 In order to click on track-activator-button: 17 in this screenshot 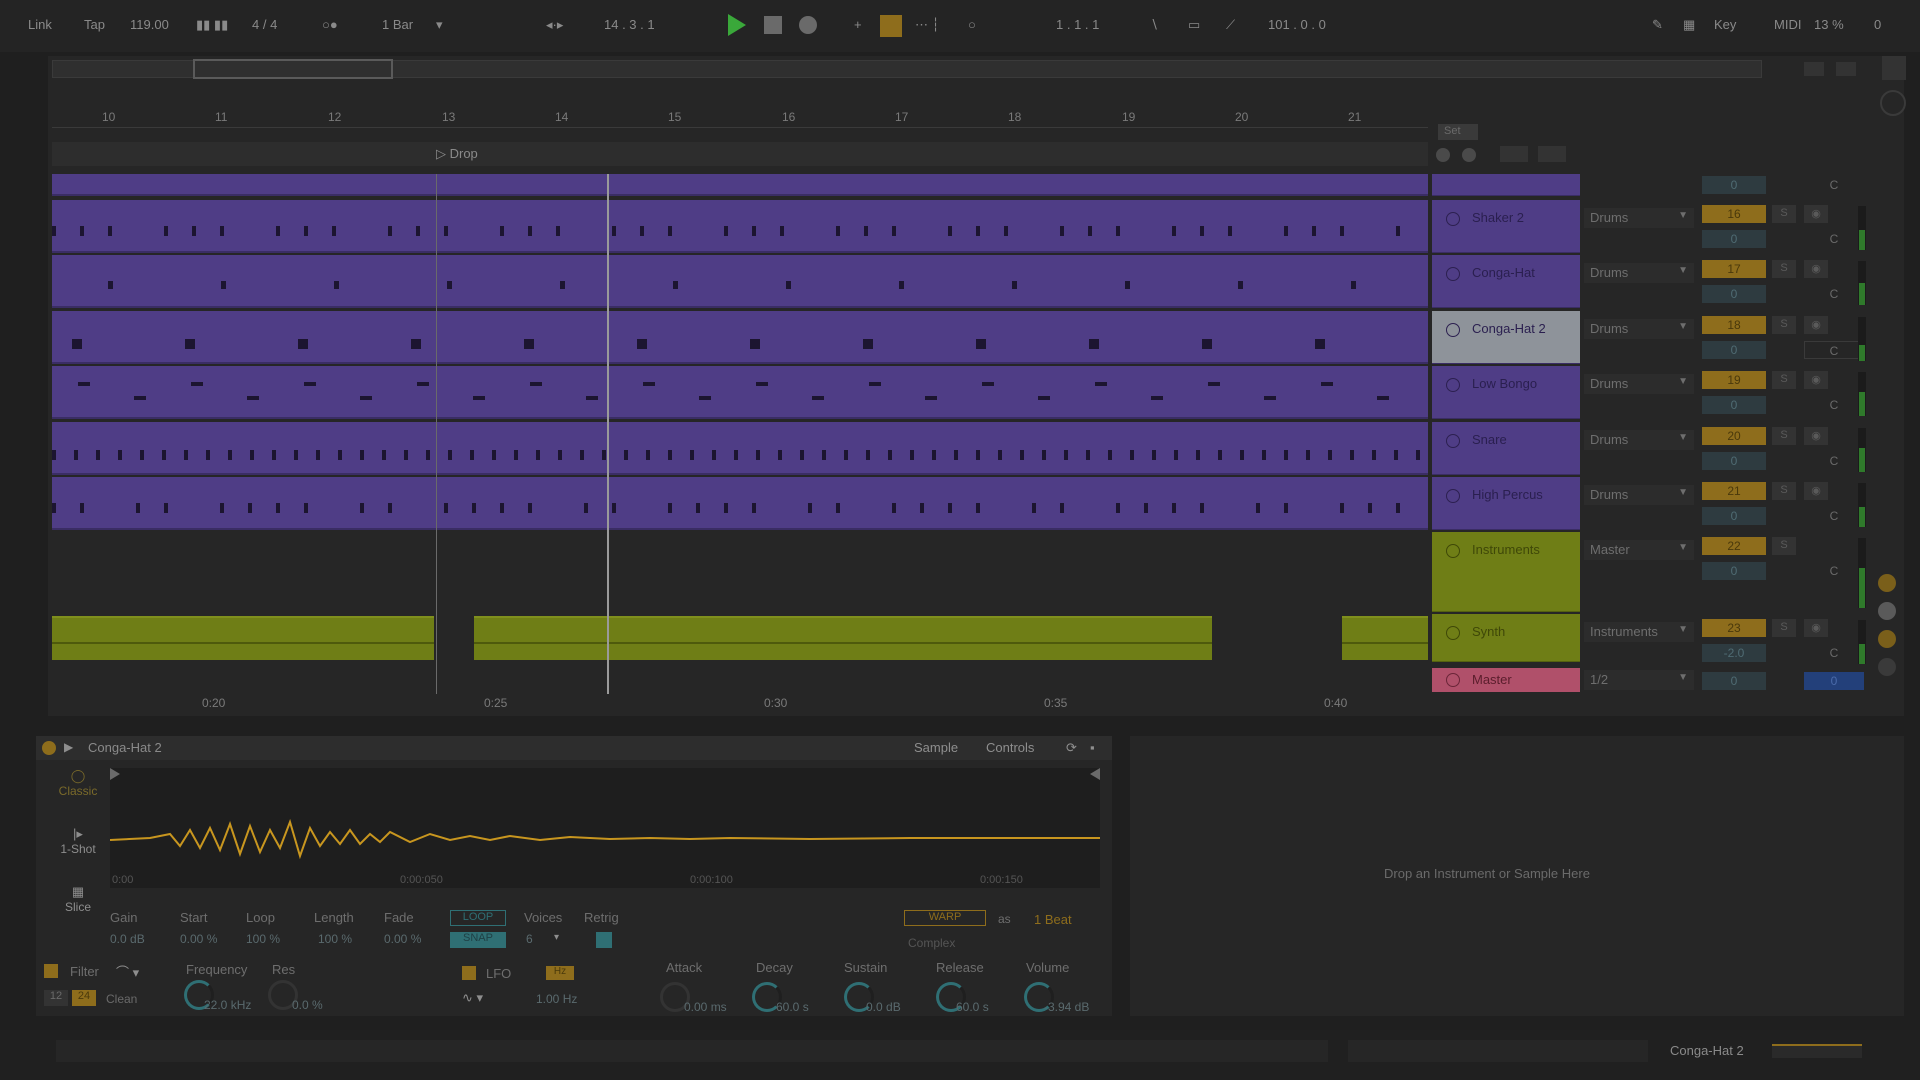, I will do `click(1734, 269)`.